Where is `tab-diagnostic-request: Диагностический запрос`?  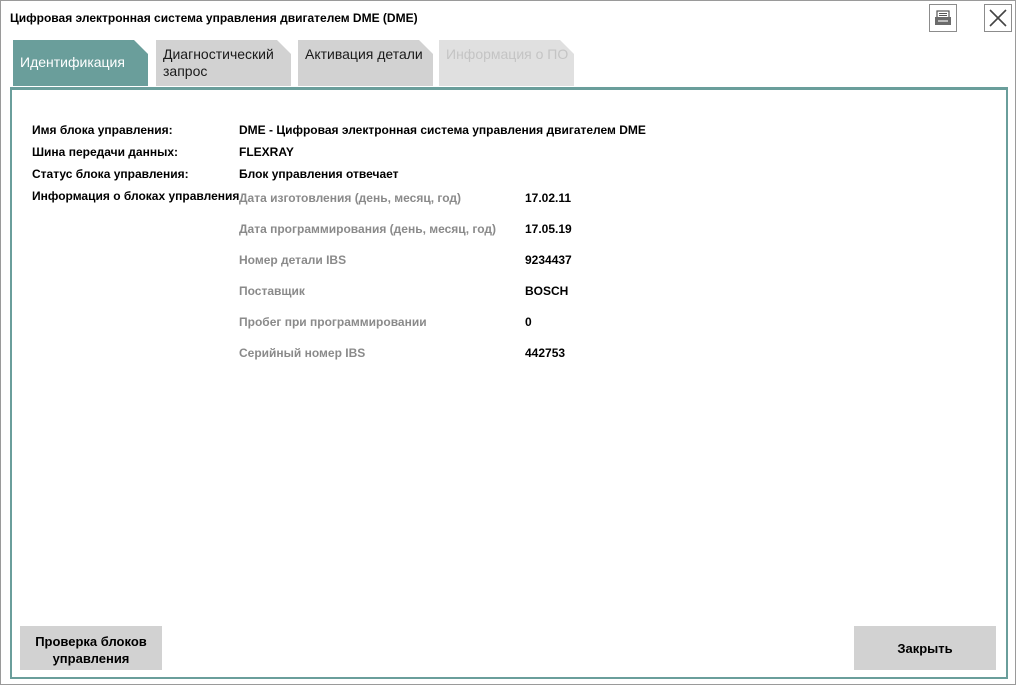 tab-diagnostic-request: Диагностический запрос is located at coordinates (223, 63).